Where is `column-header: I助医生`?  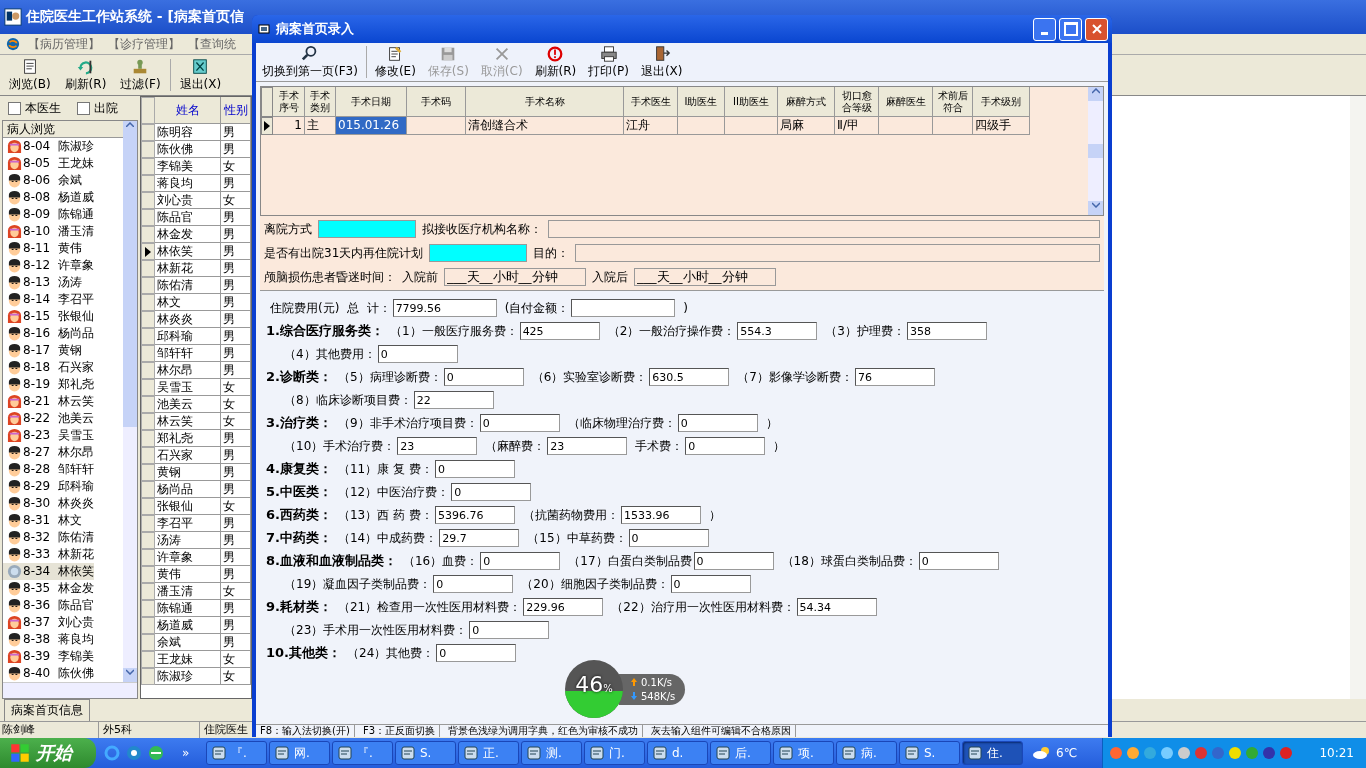 column-header: I助医生 is located at coordinates (701, 102).